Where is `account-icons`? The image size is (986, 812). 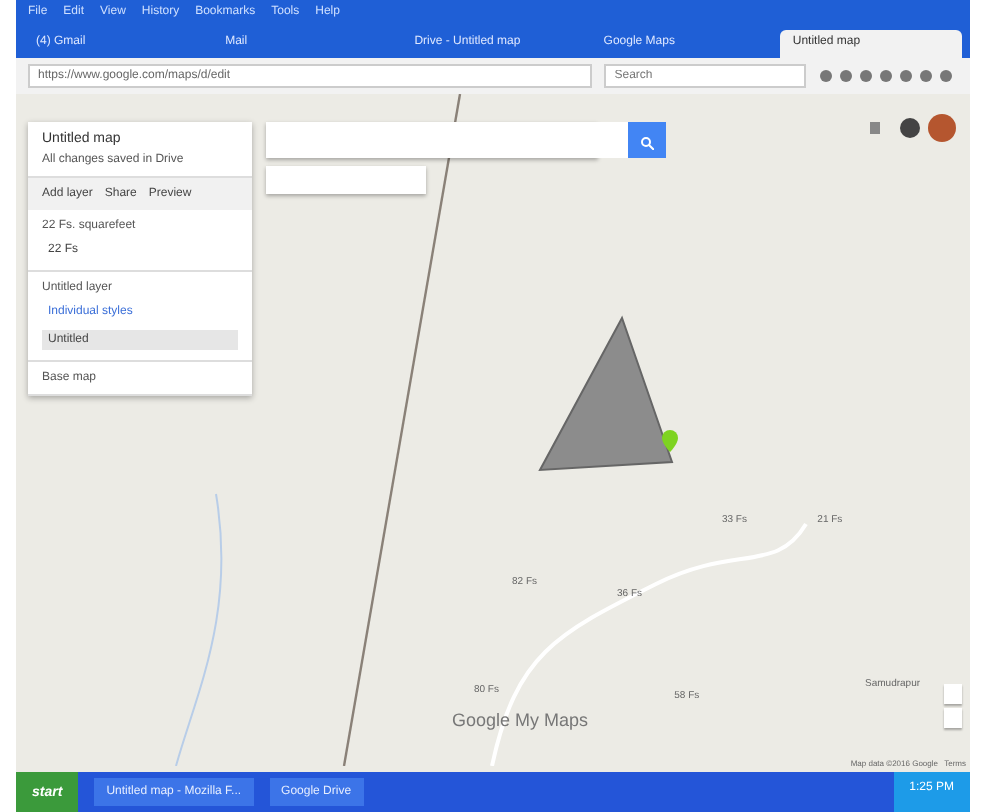
account-icons is located at coordinates (914, 128).